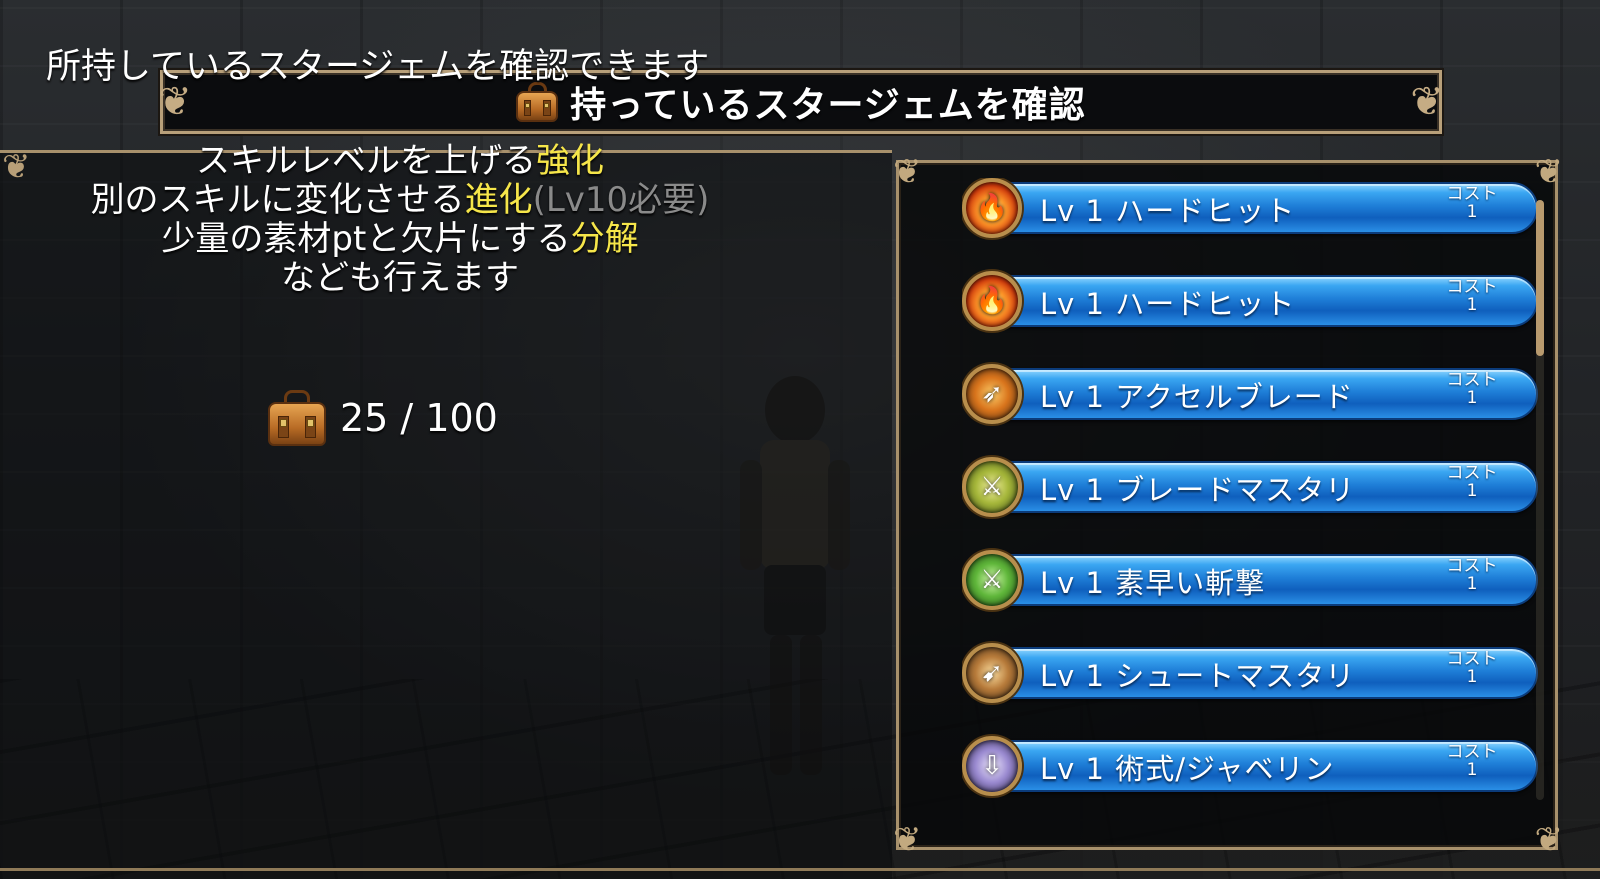 The height and width of the screenshot is (879, 1600). Describe the element at coordinates (1225, 769) in the screenshot. I see `gem-name: 術式/ジャベリン` at that location.